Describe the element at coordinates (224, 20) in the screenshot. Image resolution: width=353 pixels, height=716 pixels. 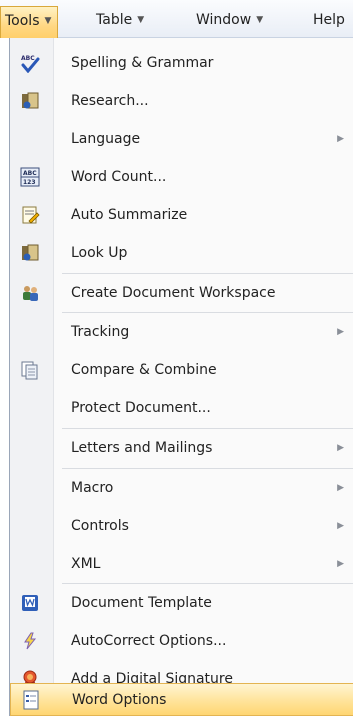
I see `menu-window-label: Window` at that location.